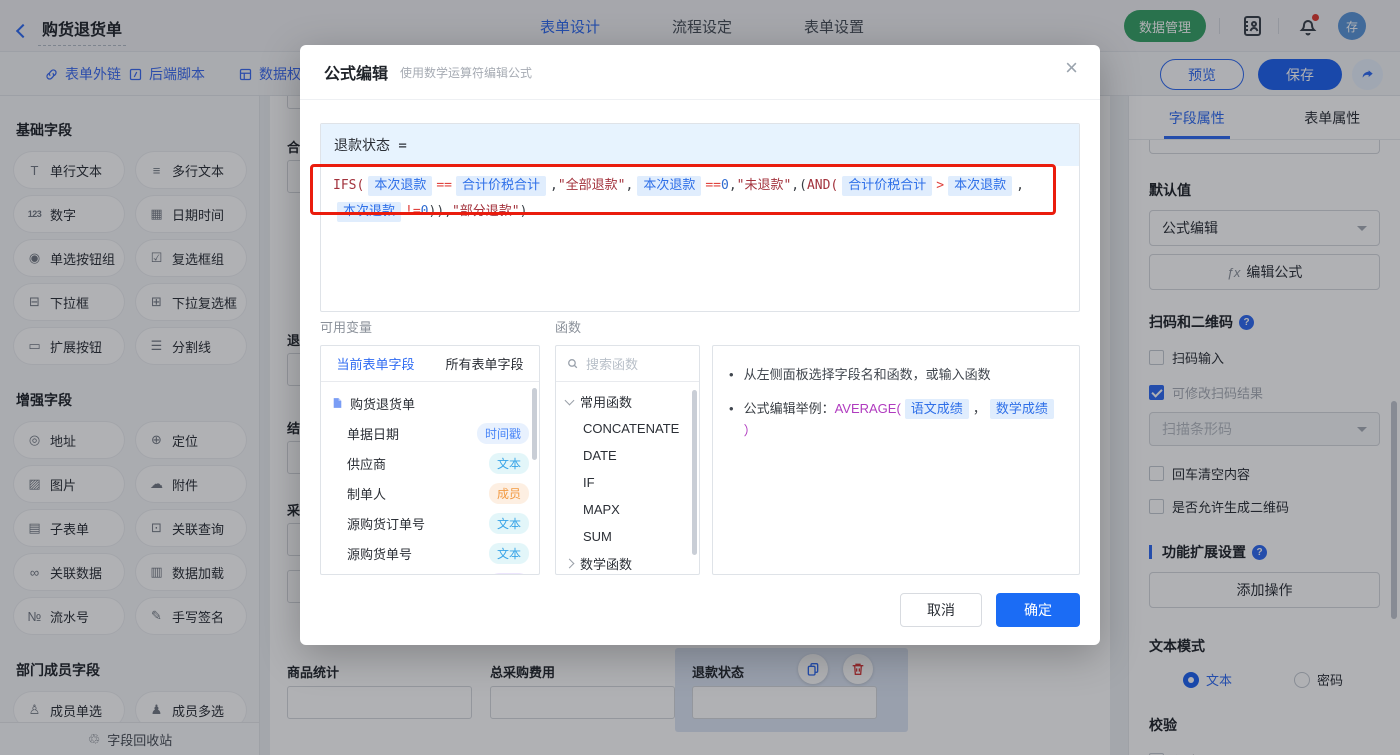 This screenshot has height=755, width=1400. What do you see at coordinates (990, 610) in the screenshot?
I see `modal-footer: 取消 确定` at bounding box center [990, 610].